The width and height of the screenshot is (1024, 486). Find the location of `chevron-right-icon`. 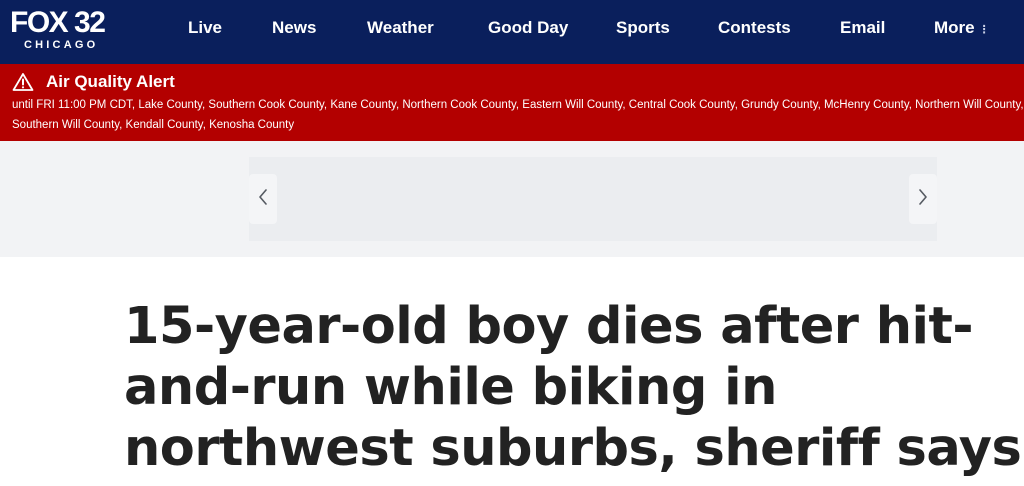

chevron-right-icon is located at coordinates (923, 199).